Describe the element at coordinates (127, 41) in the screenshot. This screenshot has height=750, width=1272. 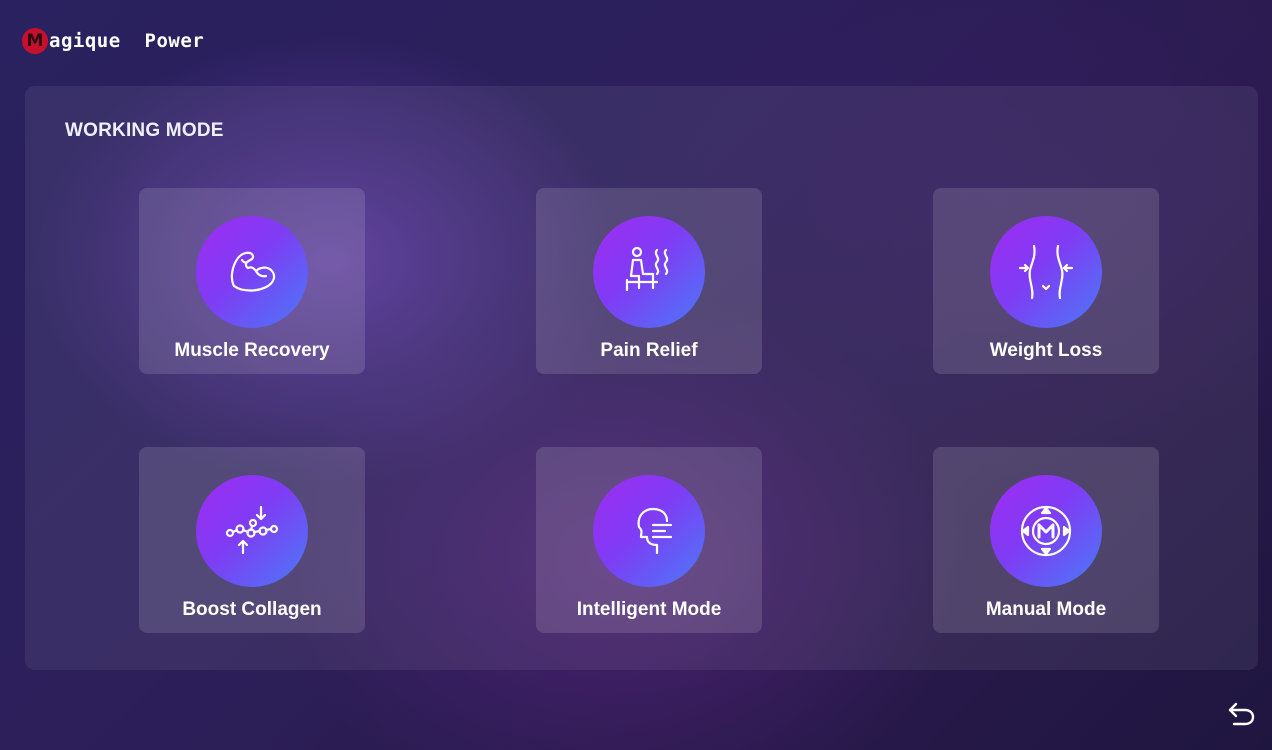
I see `logo-text: agique Power` at that location.